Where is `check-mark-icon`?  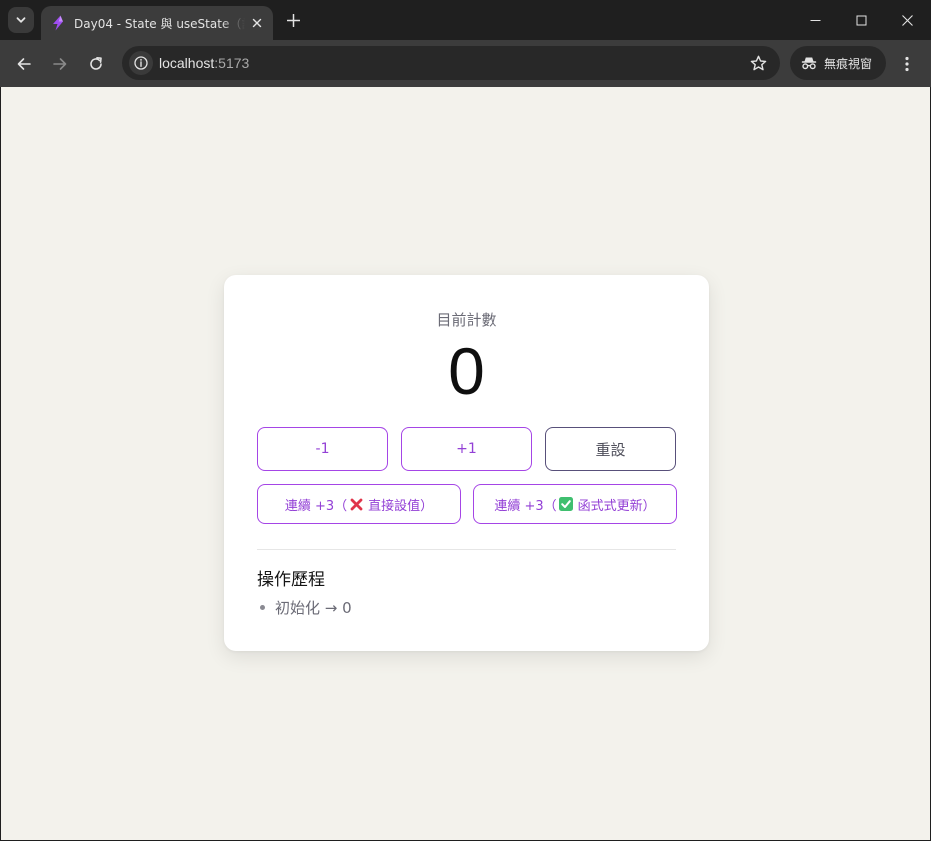
check-mark-icon is located at coordinates (565, 504).